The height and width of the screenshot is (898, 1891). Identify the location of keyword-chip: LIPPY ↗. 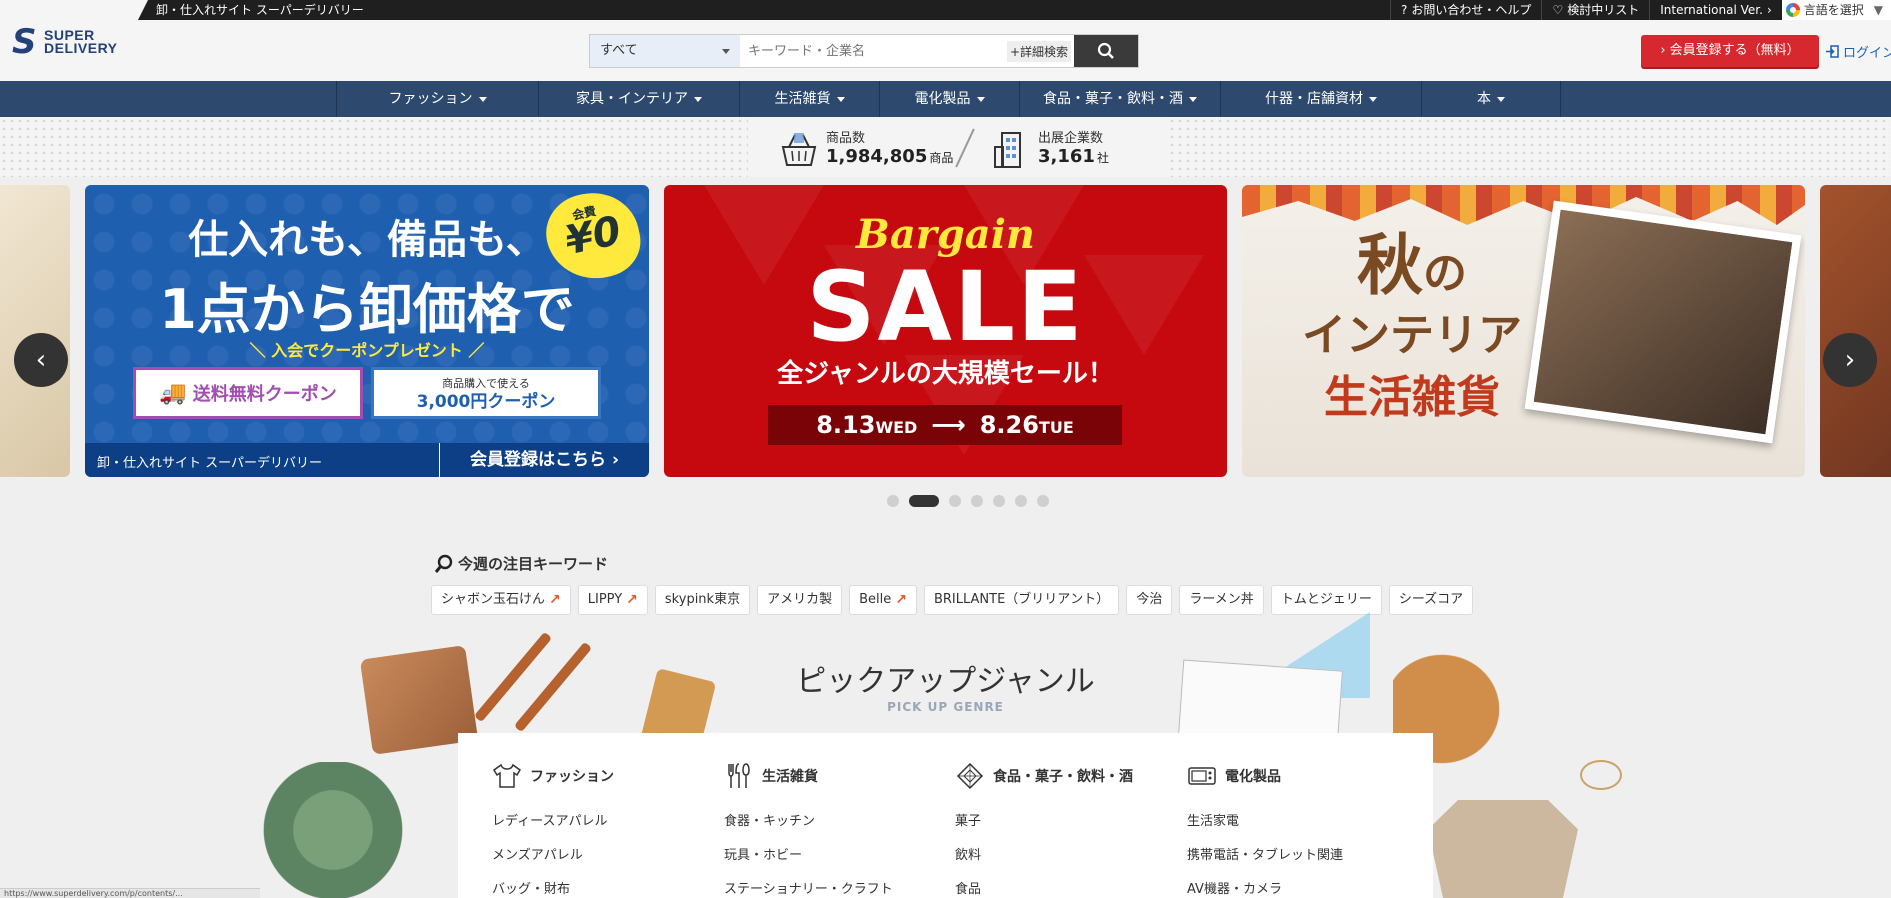
(612, 600).